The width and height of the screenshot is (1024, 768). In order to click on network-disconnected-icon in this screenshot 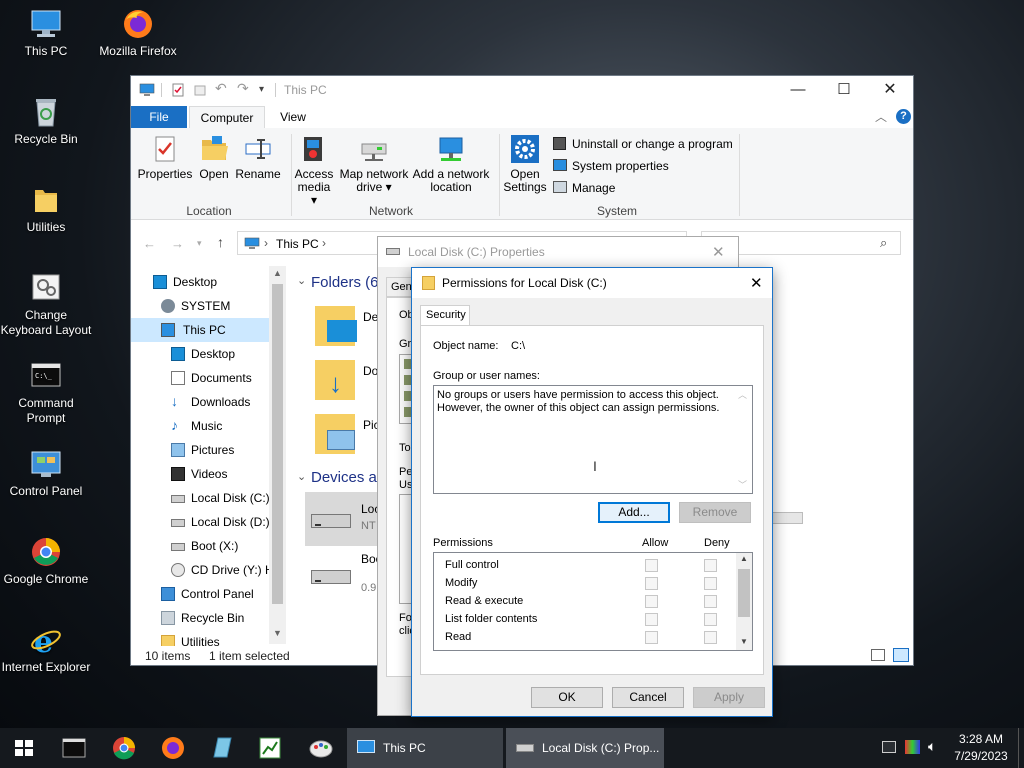, I will do `click(889, 747)`.